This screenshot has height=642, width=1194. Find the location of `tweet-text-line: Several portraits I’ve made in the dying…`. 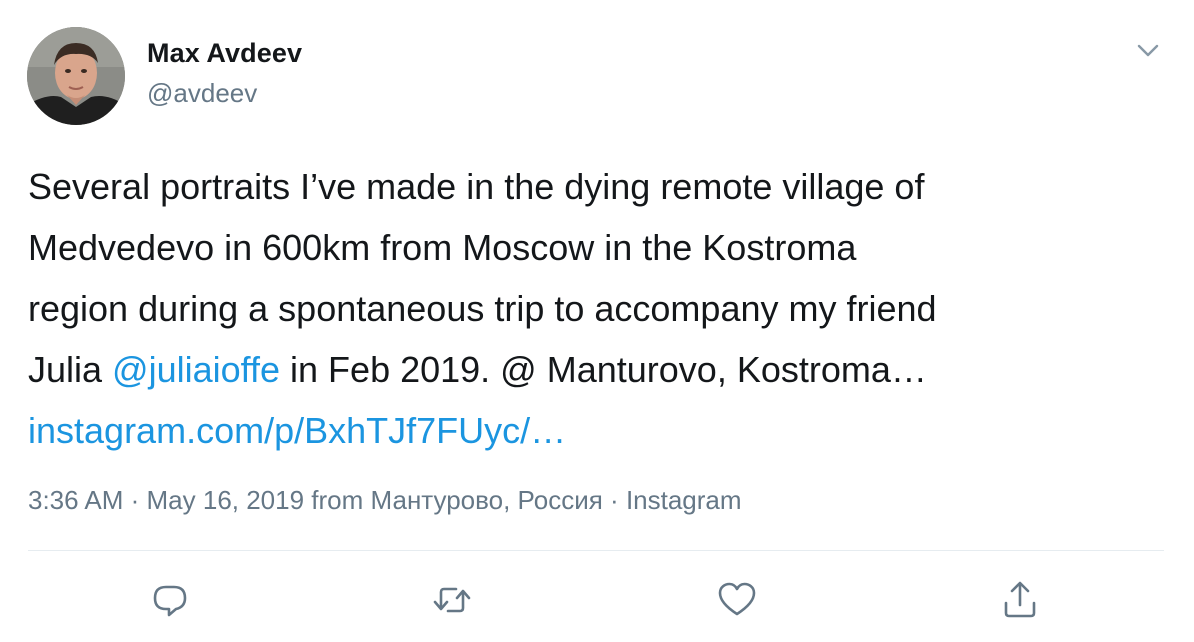

tweet-text-line: Several portraits I’ve made in the dying… is located at coordinates (476, 186).